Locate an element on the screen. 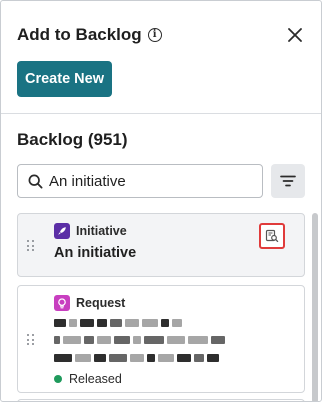  preview-button is located at coordinates (272, 236).